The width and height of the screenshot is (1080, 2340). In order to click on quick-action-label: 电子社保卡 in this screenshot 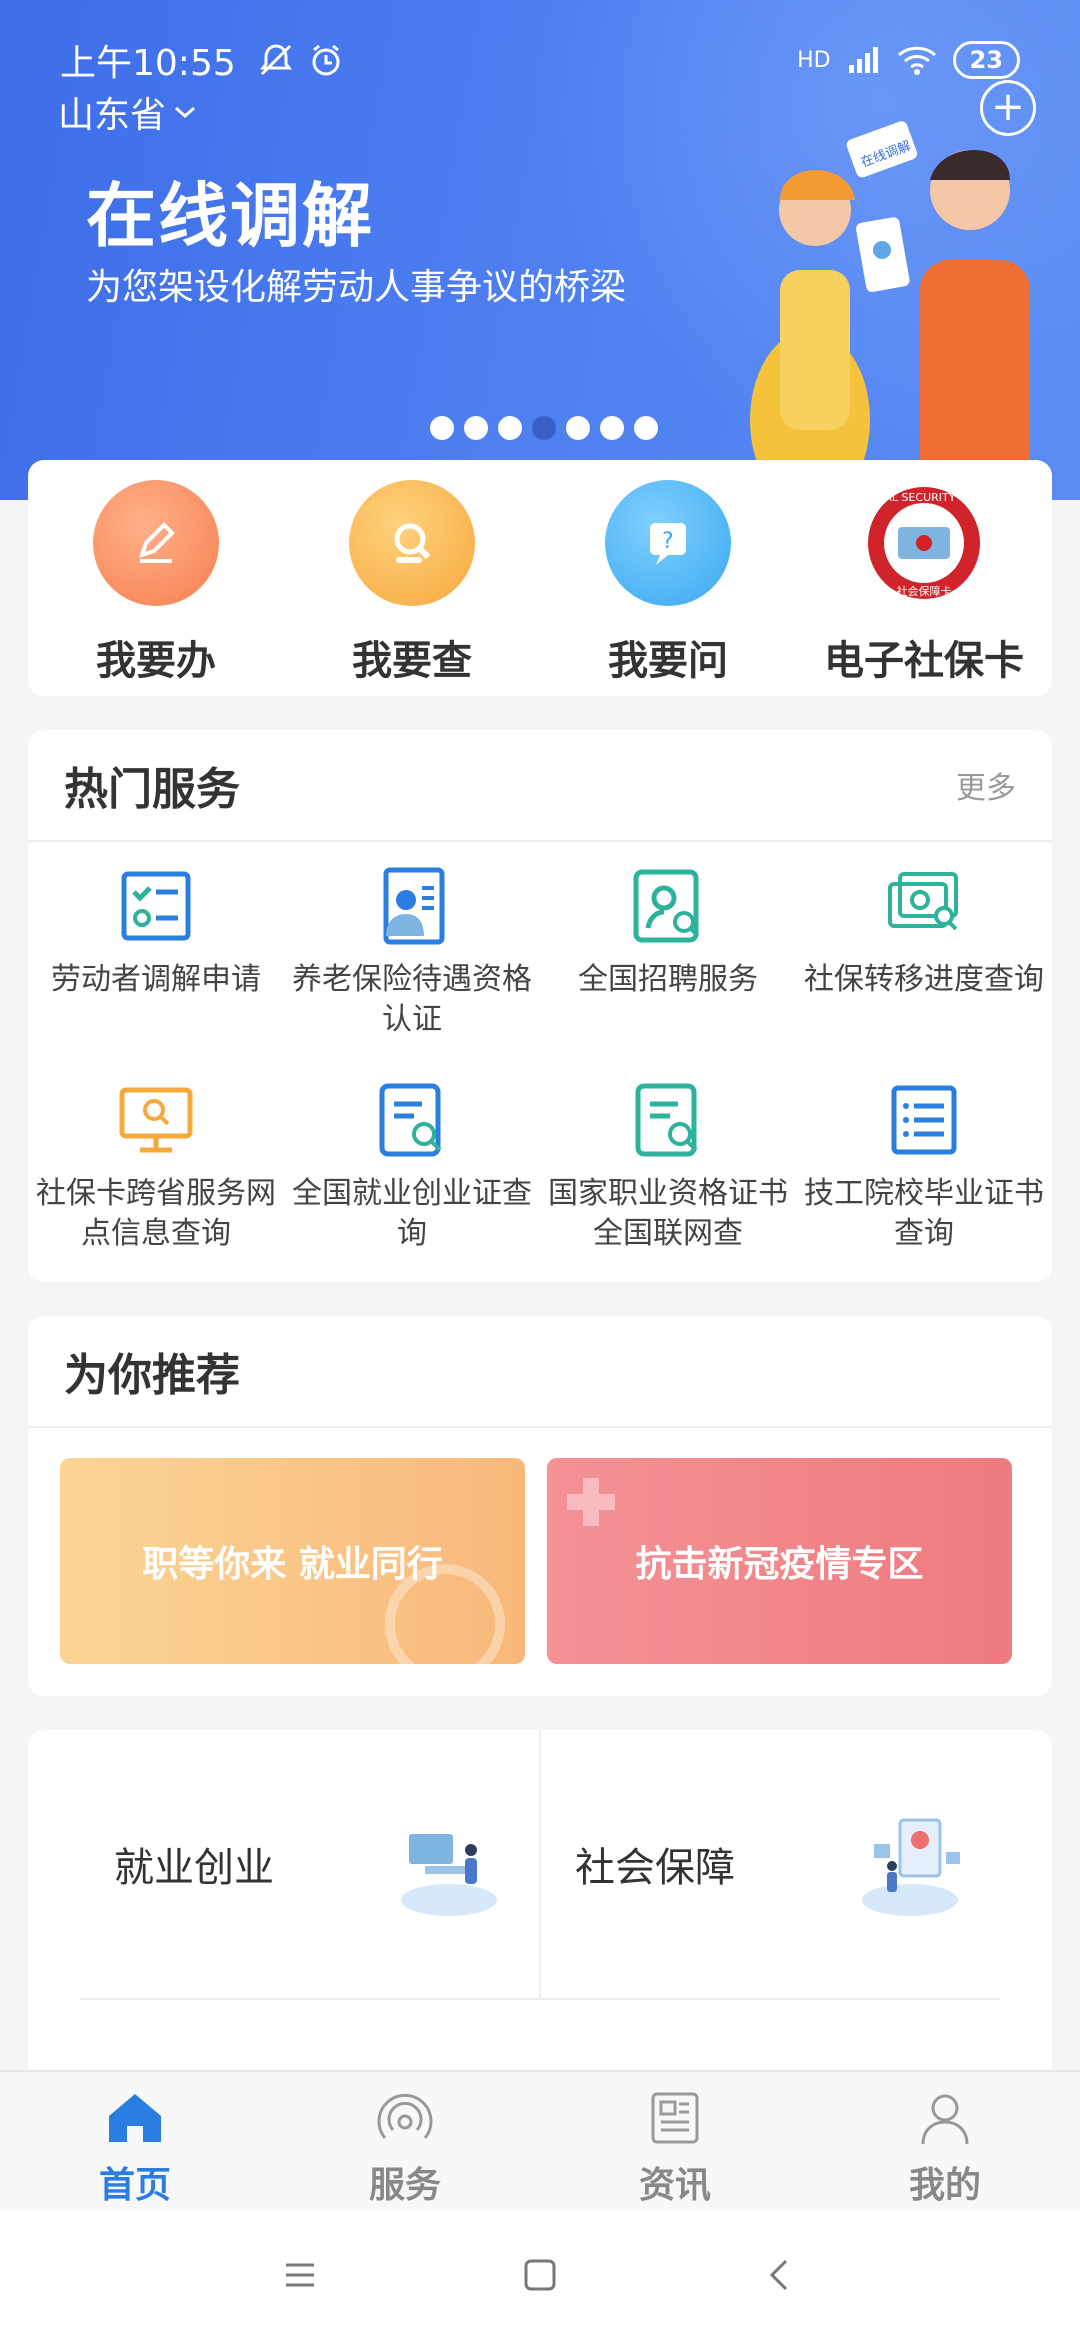, I will do `click(924, 661)`.